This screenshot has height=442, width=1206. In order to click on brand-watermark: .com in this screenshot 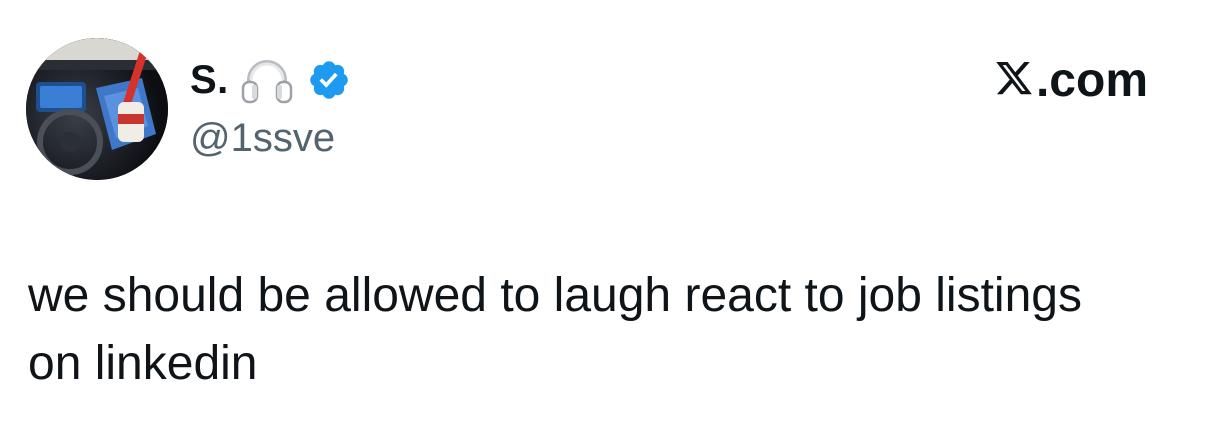, I will do `click(1071, 81)`.